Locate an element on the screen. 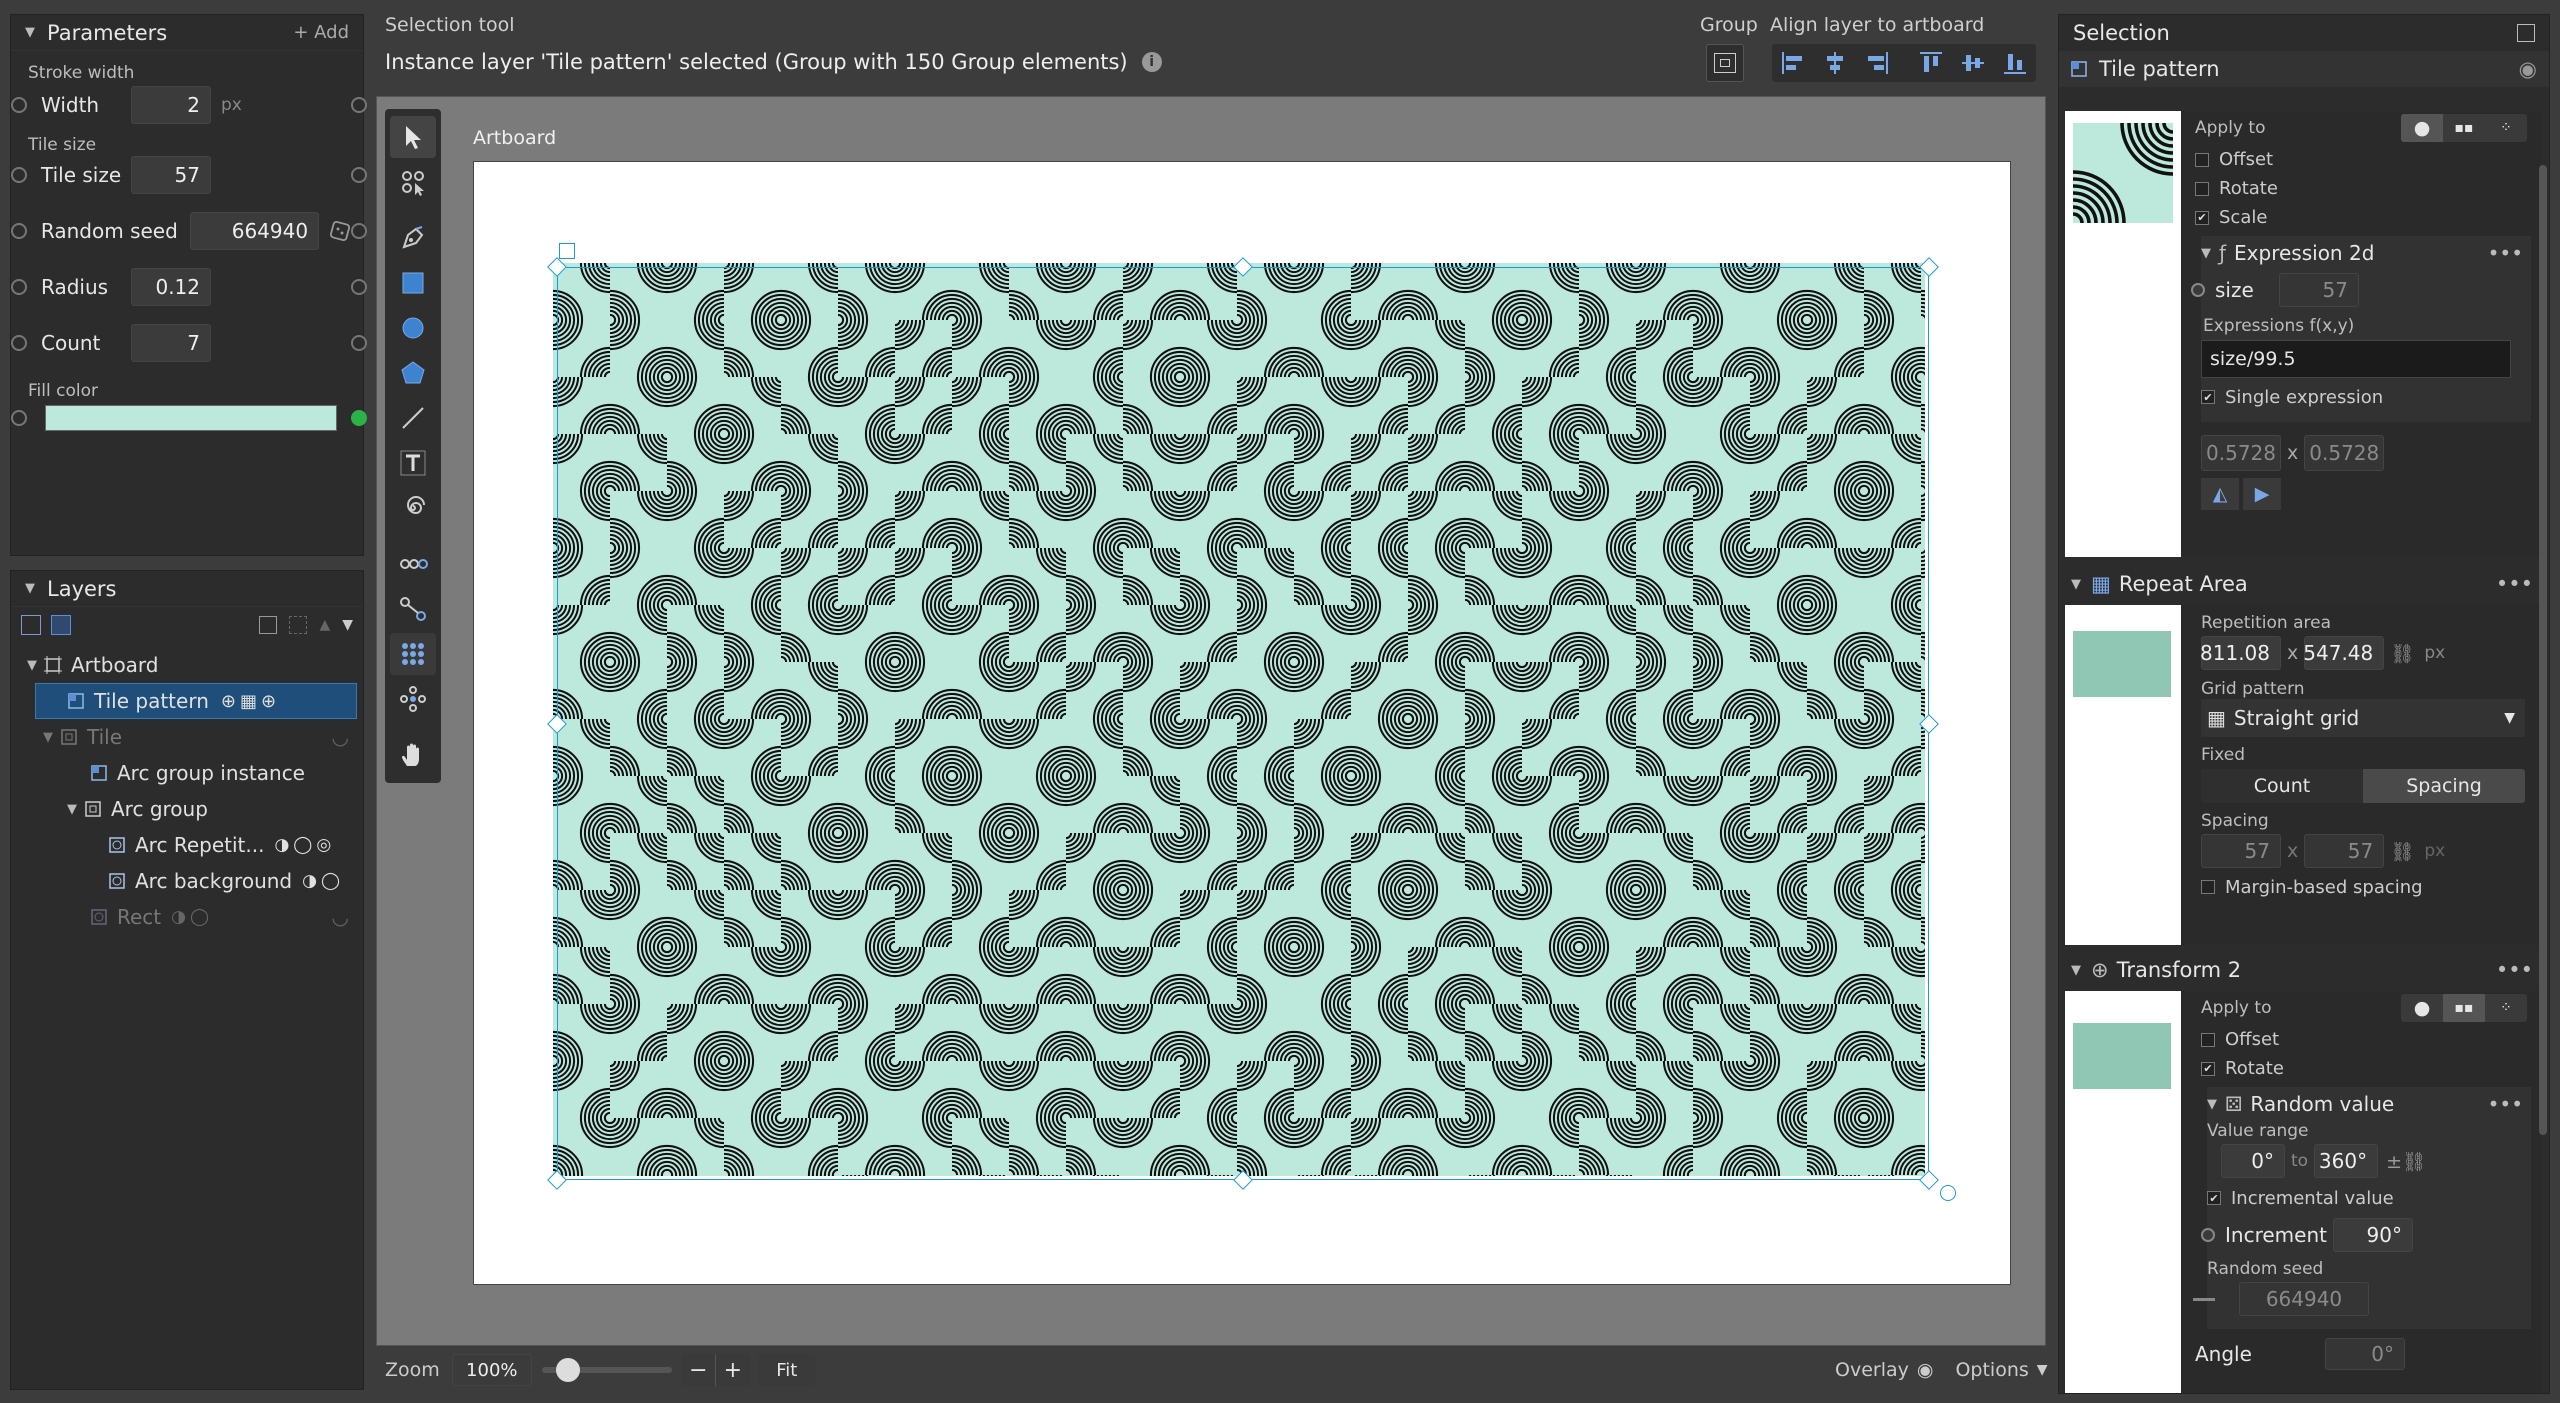  radius-input: 0.12 is located at coordinates (171, 287).